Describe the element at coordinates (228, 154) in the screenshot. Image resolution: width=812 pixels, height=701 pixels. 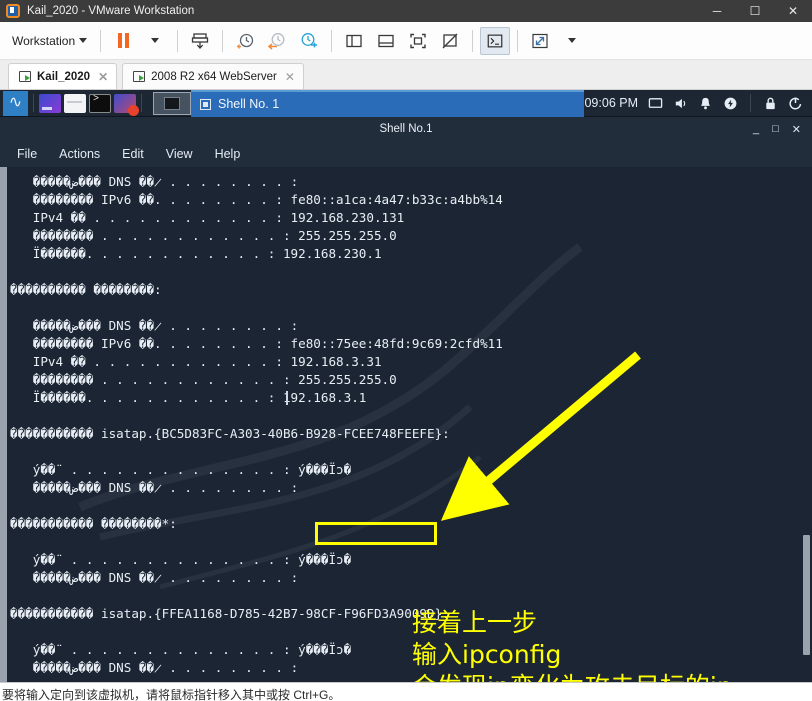
I see `menu-help: Help` at that location.